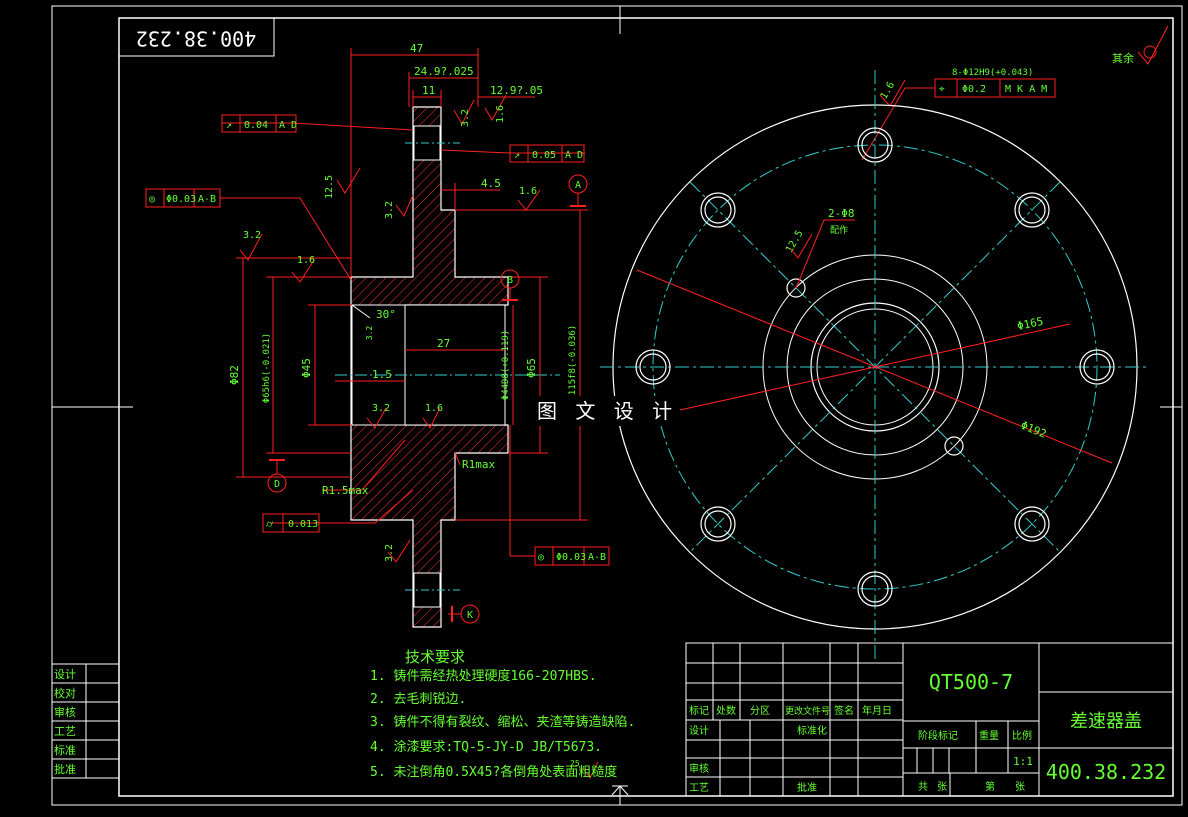 Image resolution: width=1188 pixels, height=817 pixels. What do you see at coordinates (1033, 430) in the screenshot?
I see `dim-d192: Φ192` at bounding box center [1033, 430].